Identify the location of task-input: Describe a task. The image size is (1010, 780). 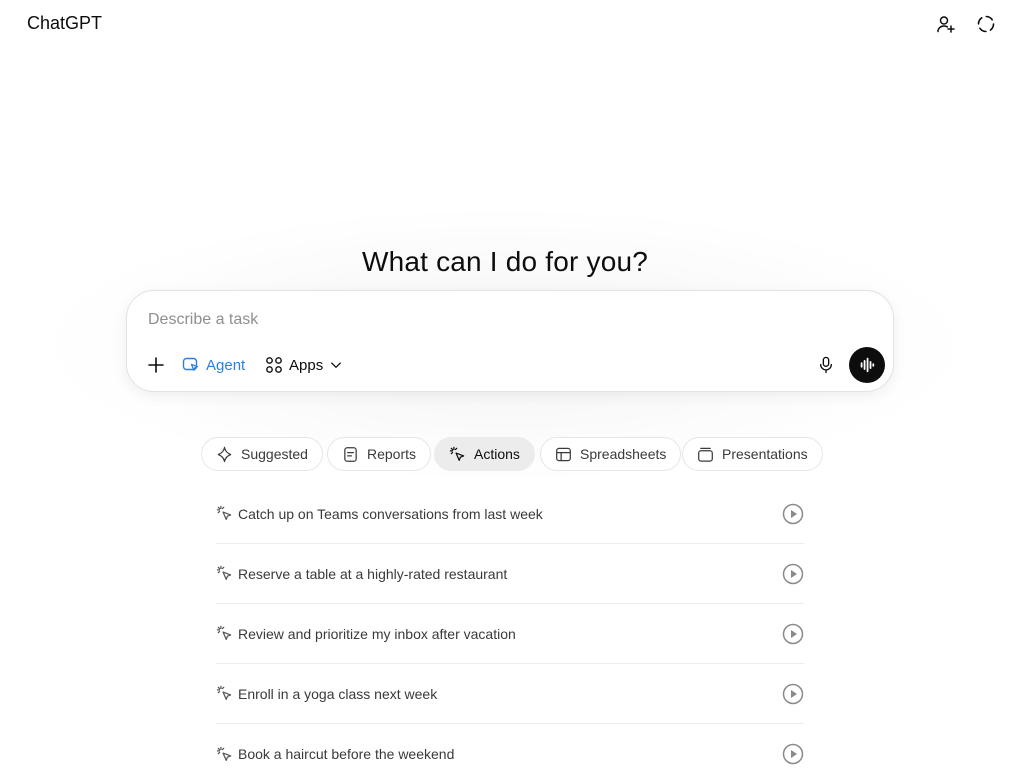
(203, 320).